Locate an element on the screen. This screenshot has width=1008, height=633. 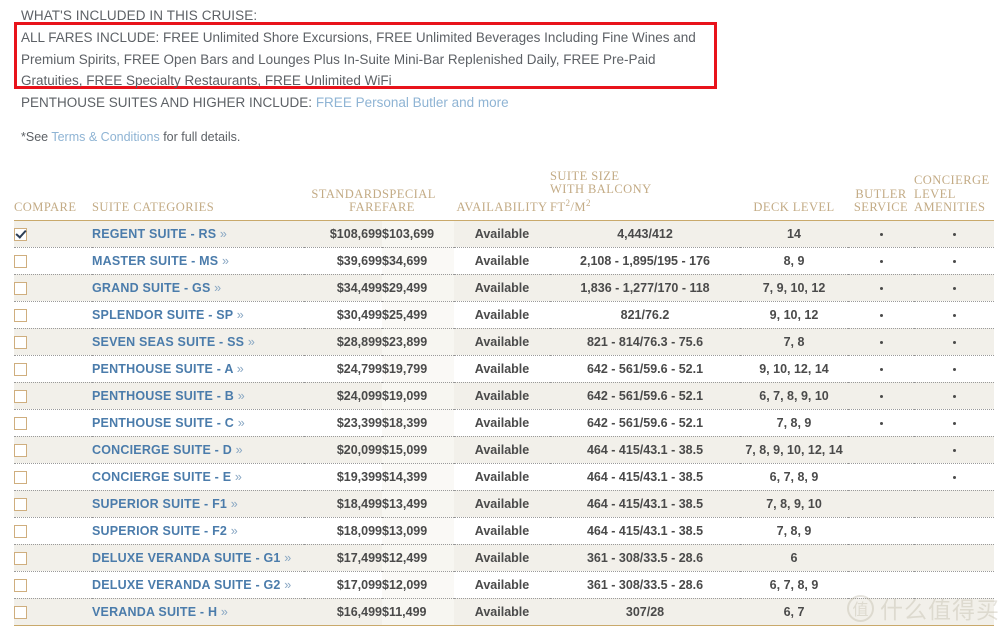
standard-fare-cell: $108,699 is located at coordinates (343, 234).